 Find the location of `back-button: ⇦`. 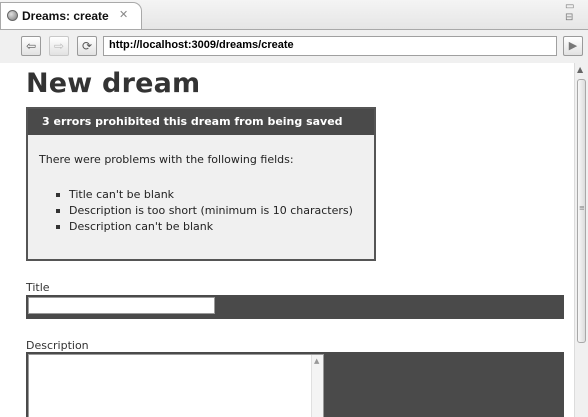

back-button: ⇦ is located at coordinates (31, 46).